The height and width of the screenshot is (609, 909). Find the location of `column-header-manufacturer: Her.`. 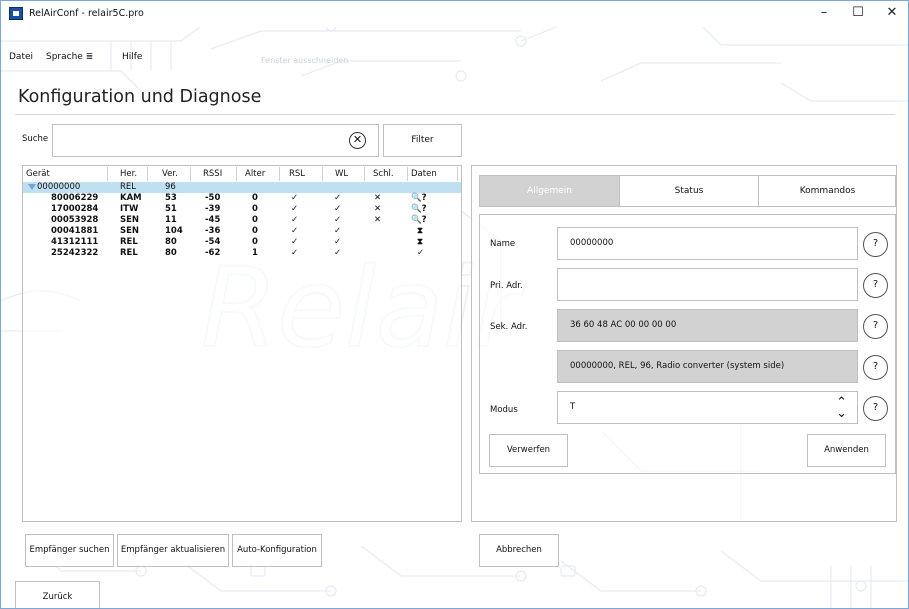

column-header-manufacturer: Her. is located at coordinates (128, 174).